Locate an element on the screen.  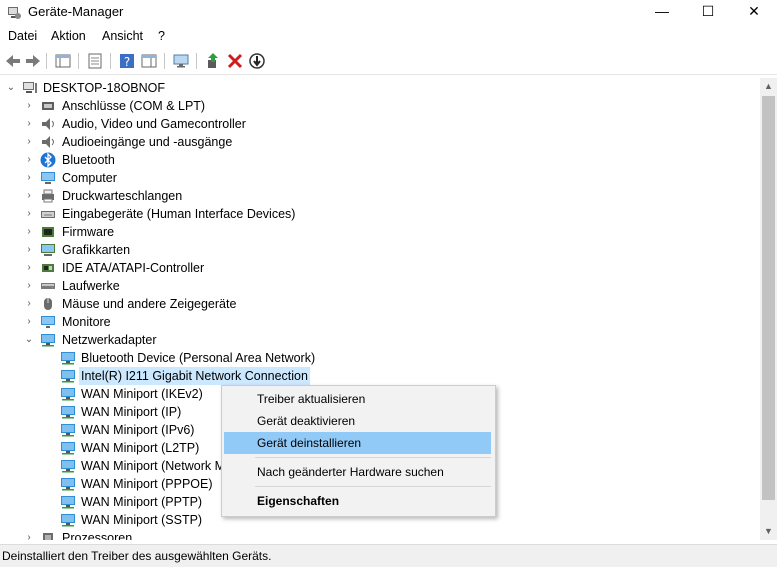
tree-item-ide-ata-atapi-controller: › IDE ATA/ATAPI-Controller is located at coordinates (380, 268).